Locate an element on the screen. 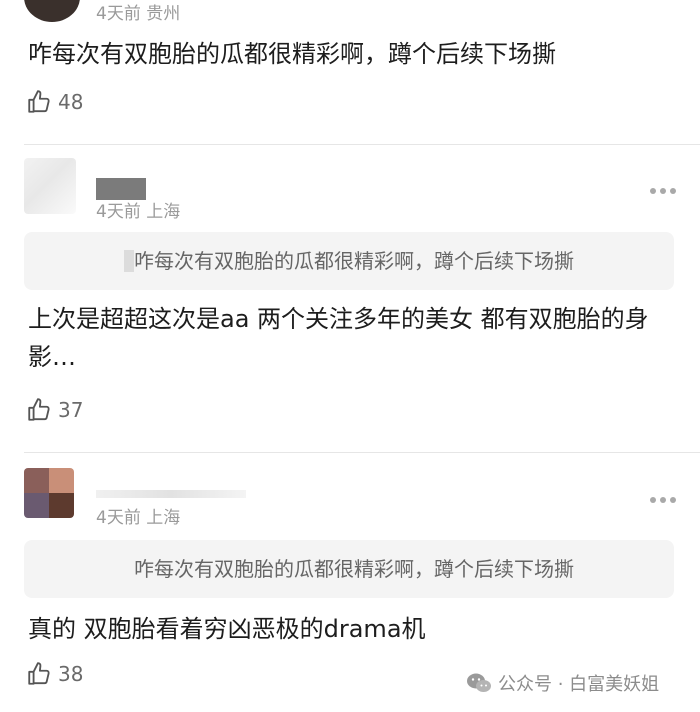 The height and width of the screenshot is (712, 700). comment-meta: 4天前 贵州 is located at coordinates (138, 14).